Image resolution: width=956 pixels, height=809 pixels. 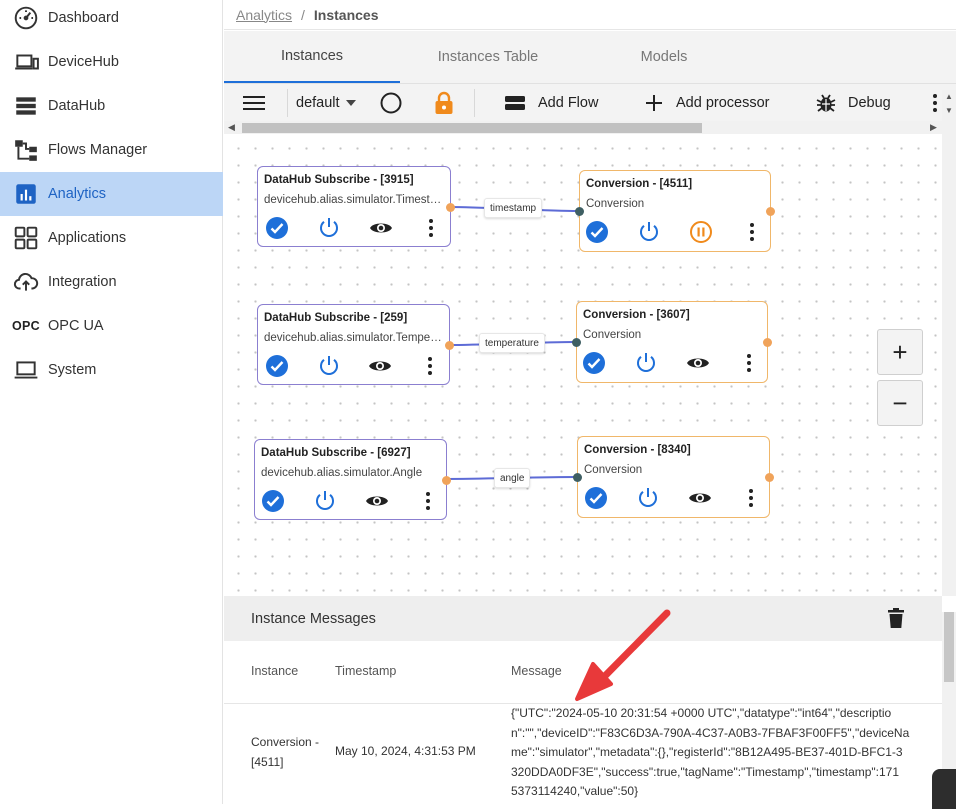 I want to click on edge-label: angle, so click(x=512, y=478).